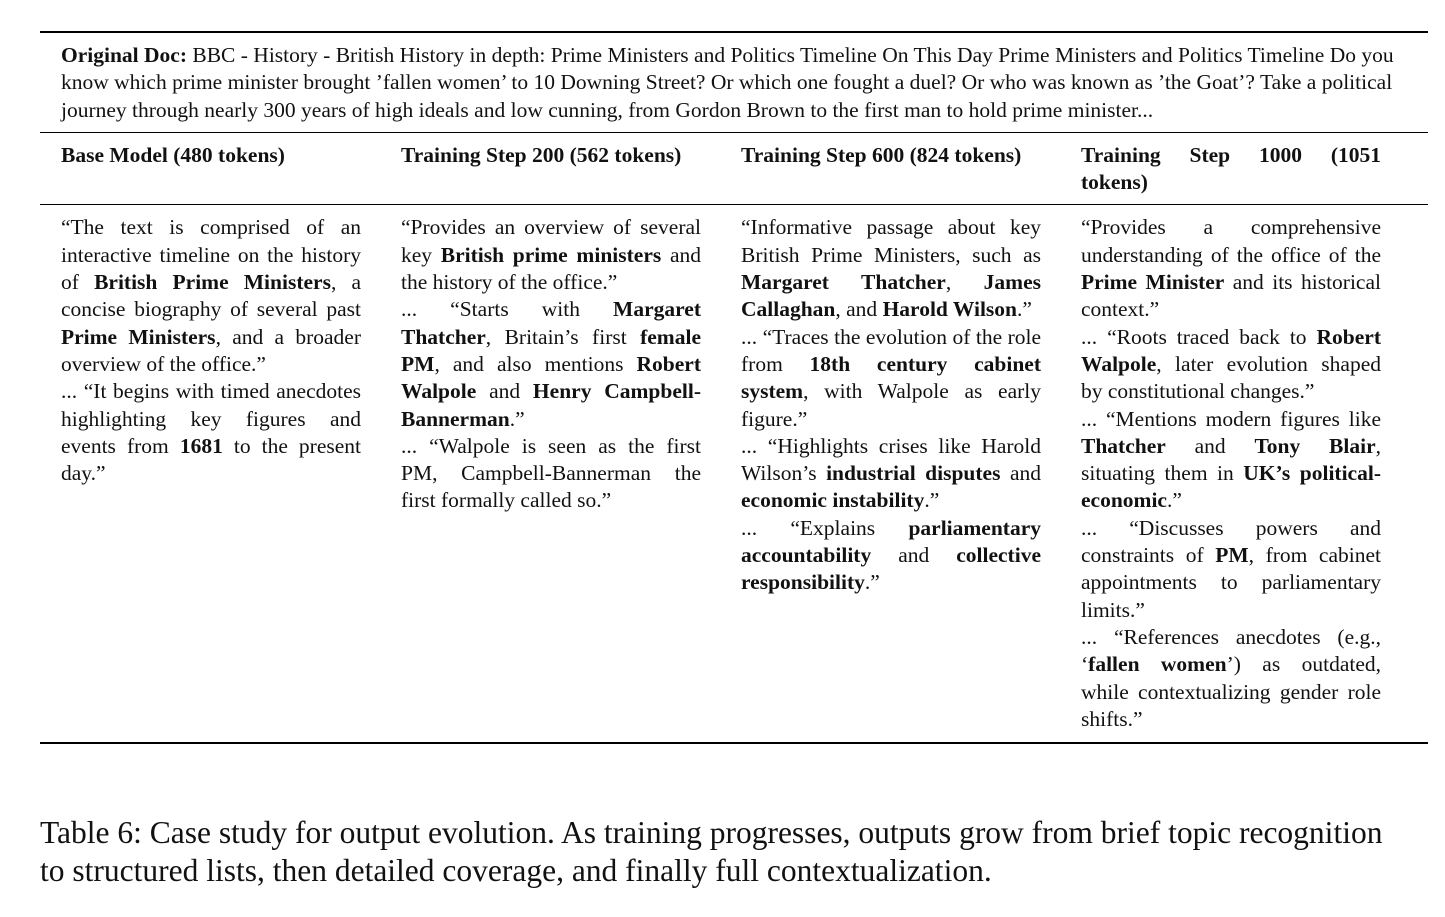 Image resolution: width=1445 pixels, height=917 pixels. What do you see at coordinates (734, 743) in the screenshot?
I see `table-bottom-rule` at bounding box center [734, 743].